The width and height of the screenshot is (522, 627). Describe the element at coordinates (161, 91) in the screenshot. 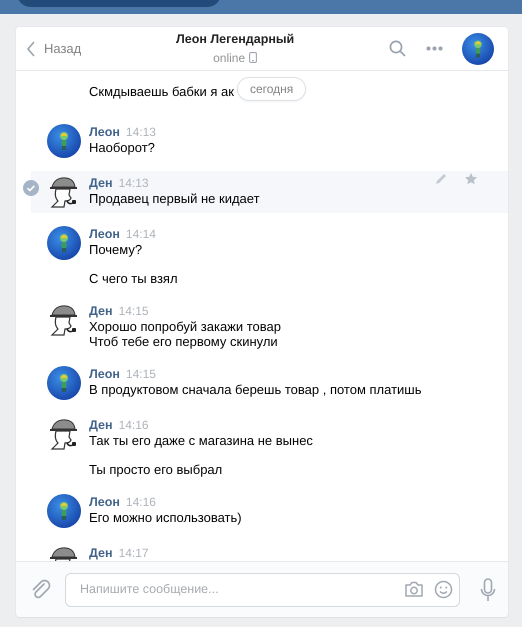

I see `message-text: Скмдываешь бабки я ак` at that location.